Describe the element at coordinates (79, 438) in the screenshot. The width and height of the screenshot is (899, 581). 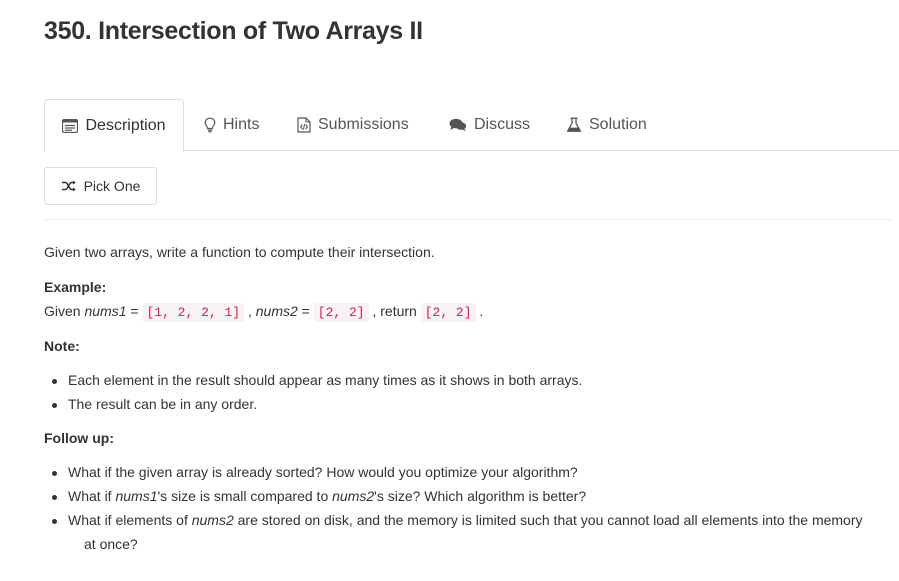
I see `followup-heading: Follow up:` at that location.